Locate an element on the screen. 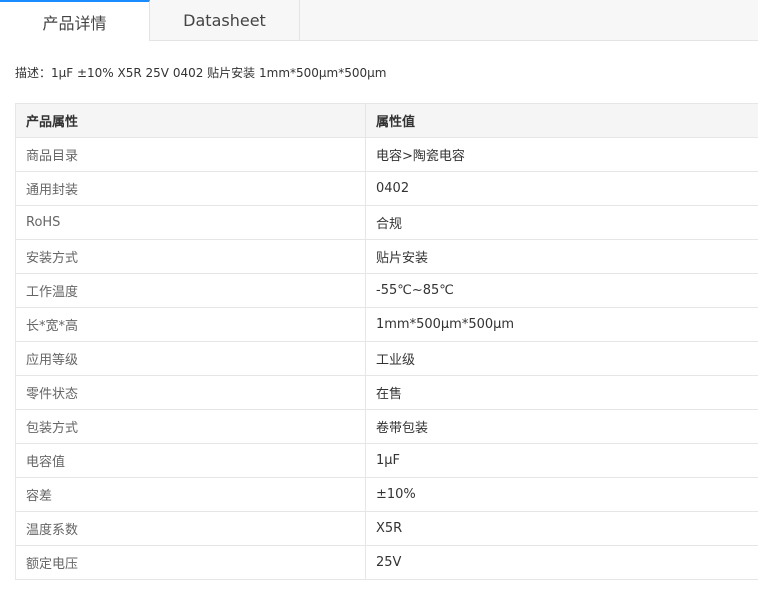  table-row: 应用等级 工业级 is located at coordinates (386, 358).